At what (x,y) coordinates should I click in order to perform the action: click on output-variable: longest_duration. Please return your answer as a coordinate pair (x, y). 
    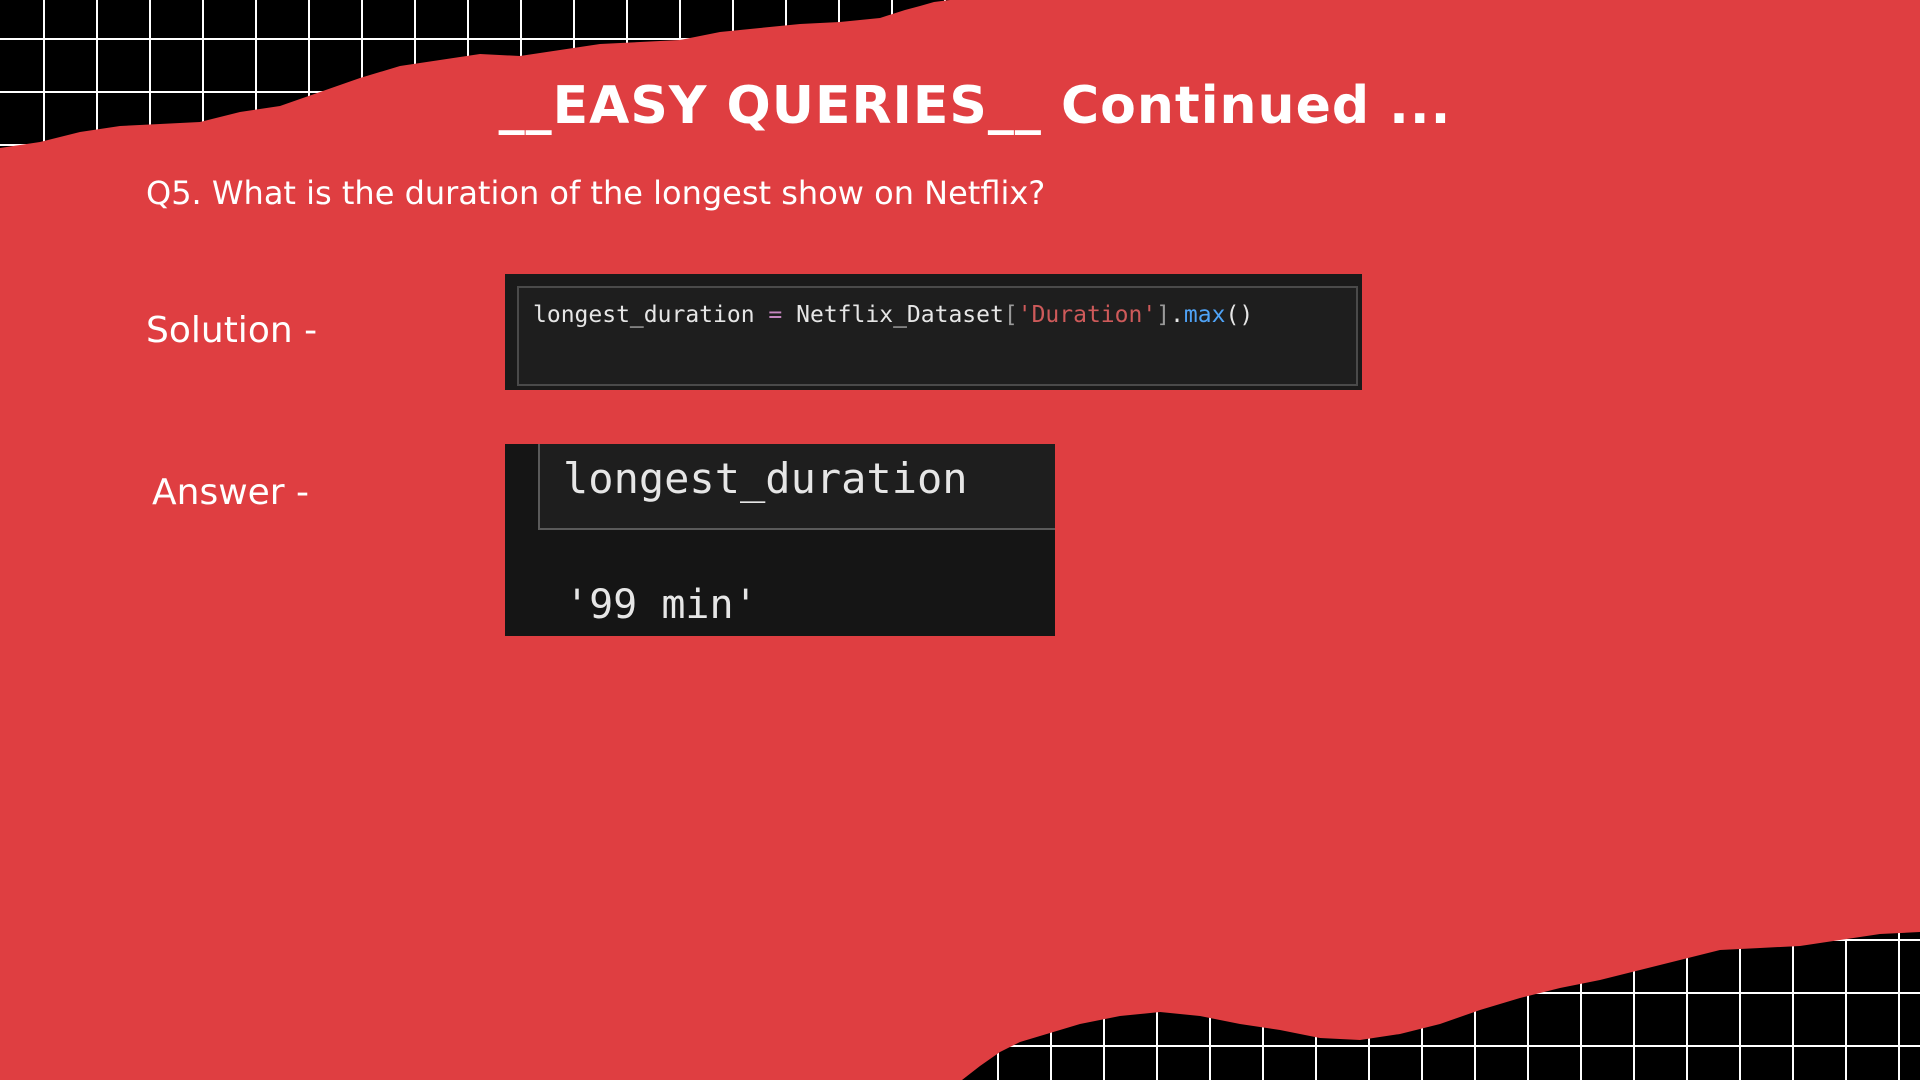
    Looking at the image, I should click on (765, 478).